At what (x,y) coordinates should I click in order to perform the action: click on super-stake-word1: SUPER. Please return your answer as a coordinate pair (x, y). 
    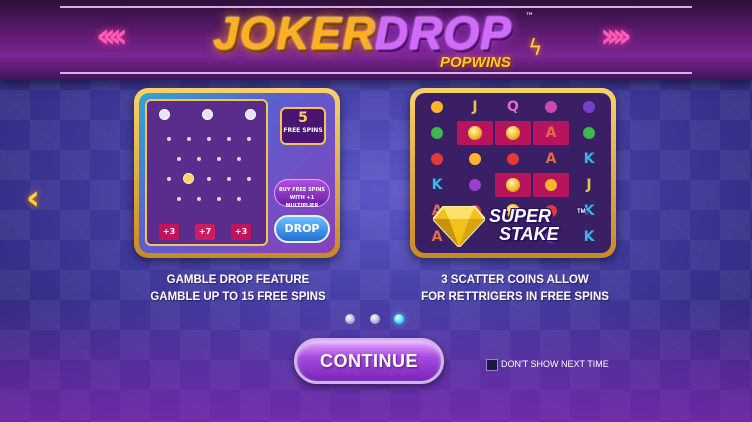
    Looking at the image, I should click on (520, 216).